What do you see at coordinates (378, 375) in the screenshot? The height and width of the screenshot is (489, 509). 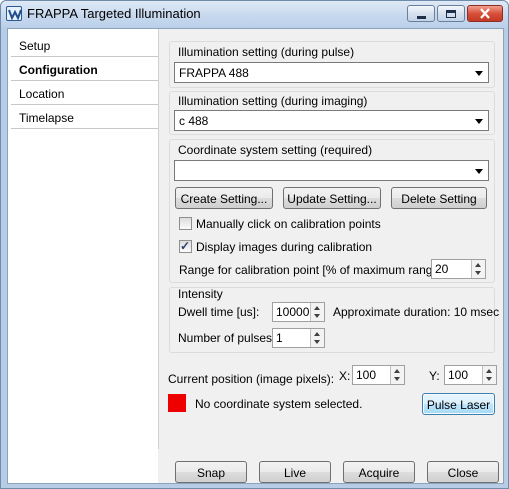 I see `x-position-stepper: 100` at bounding box center [378, 375].